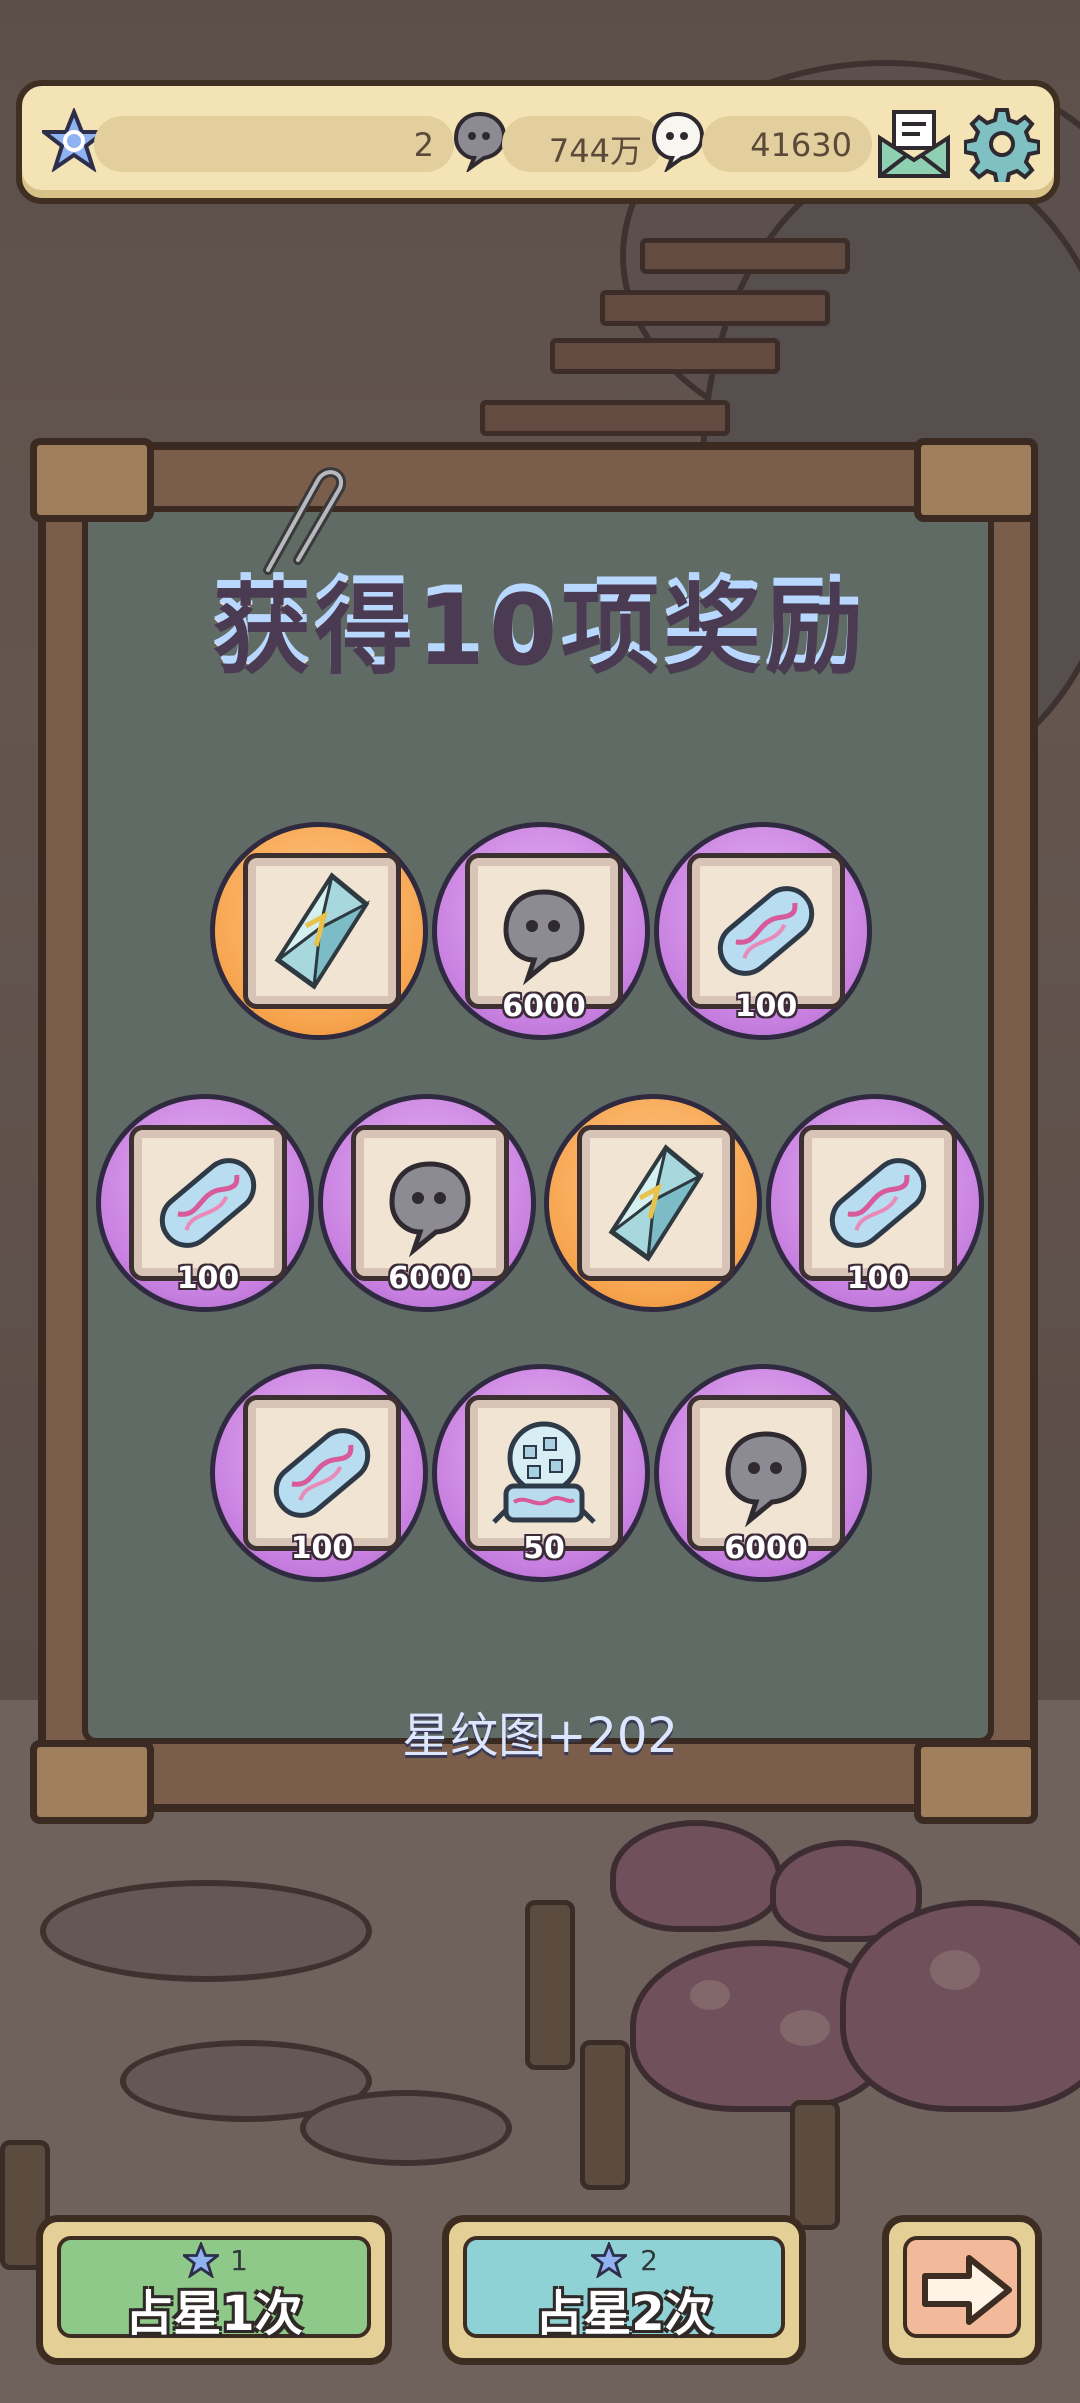 The height and width of the screenshot is (2403, 1080). What do you see at coordinates (274, 144) in the screenshot?
I see `star-level-pill: 2` at bounding box center [274, 144].